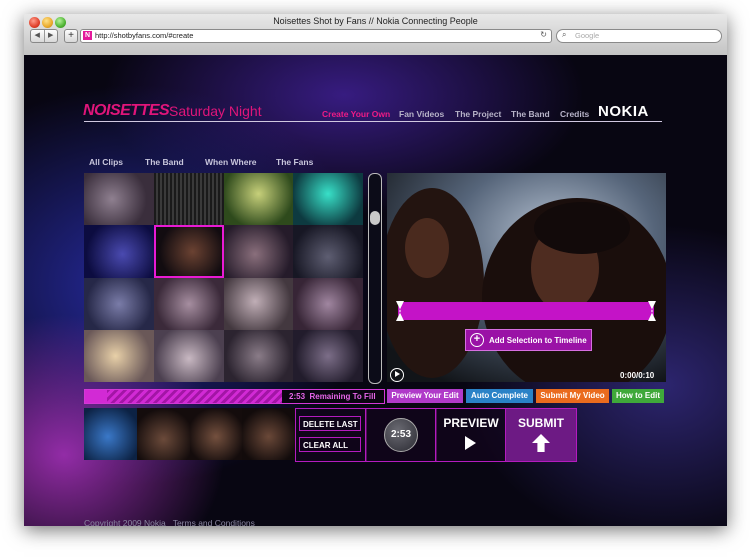  Describe the element at coordinates (526, 311) in the screenshot. I see `selection-range-bar` at that location.